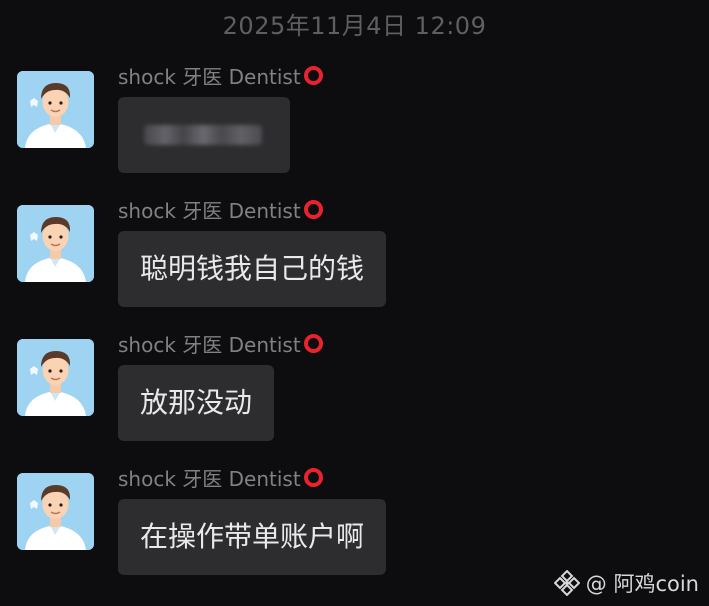 Image resolution: width=709 pixels, height=606 pixels. I want to click on message-bubble: 在操作带单账户啊, so click(252, 537).